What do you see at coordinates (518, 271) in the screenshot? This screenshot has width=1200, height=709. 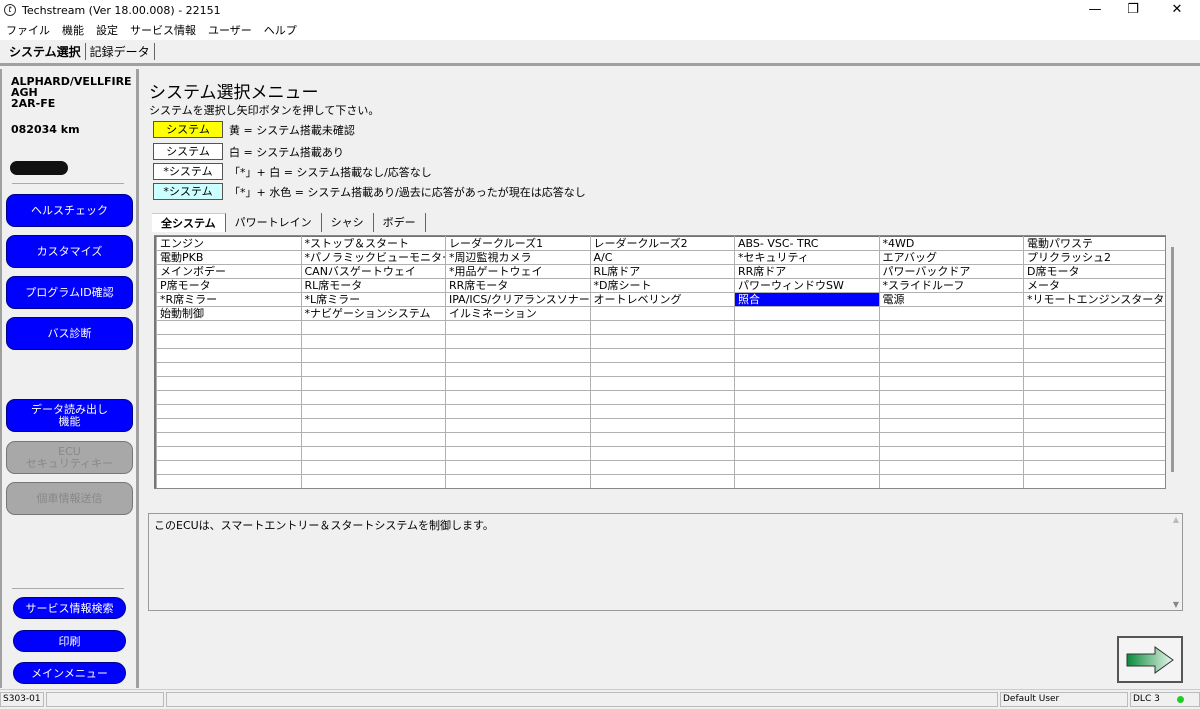 I see `system-cell: *用品ゲートウェイ` at bounding box center [518, 271].